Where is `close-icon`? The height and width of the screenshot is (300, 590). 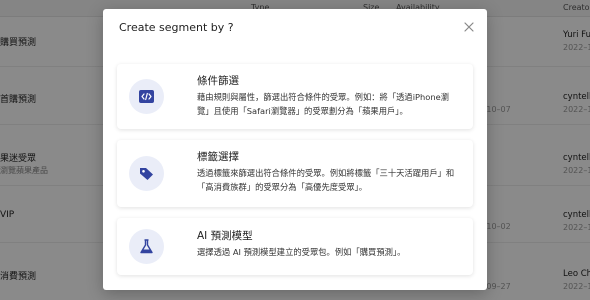
close-icon is located at coordinates (469, 27).